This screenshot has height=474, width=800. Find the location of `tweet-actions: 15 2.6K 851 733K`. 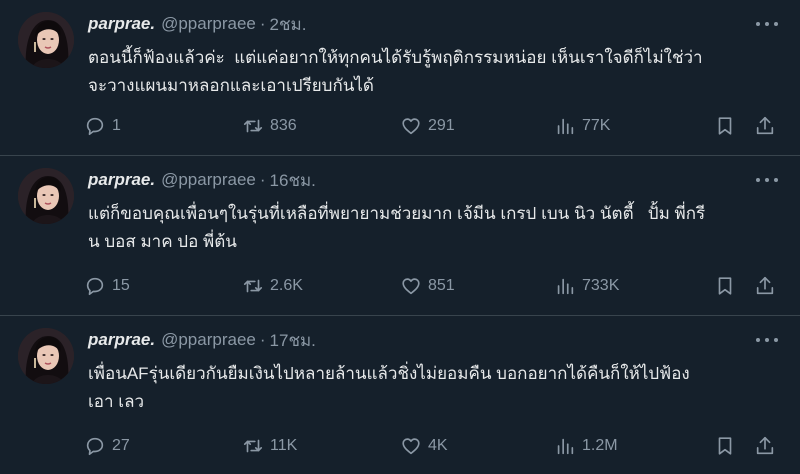

tweet-actions: 15 2.6K 851 733K is located at coordinates (434, 286).